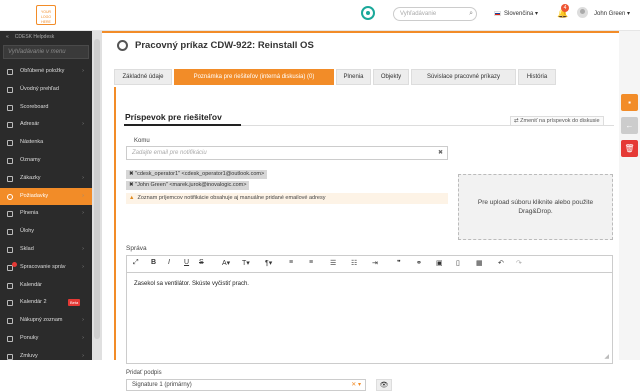  What do you see at coordinates (519, 263) in the screenshot?
I see `redo-icon: ↷` at bounding box center [519, 263].